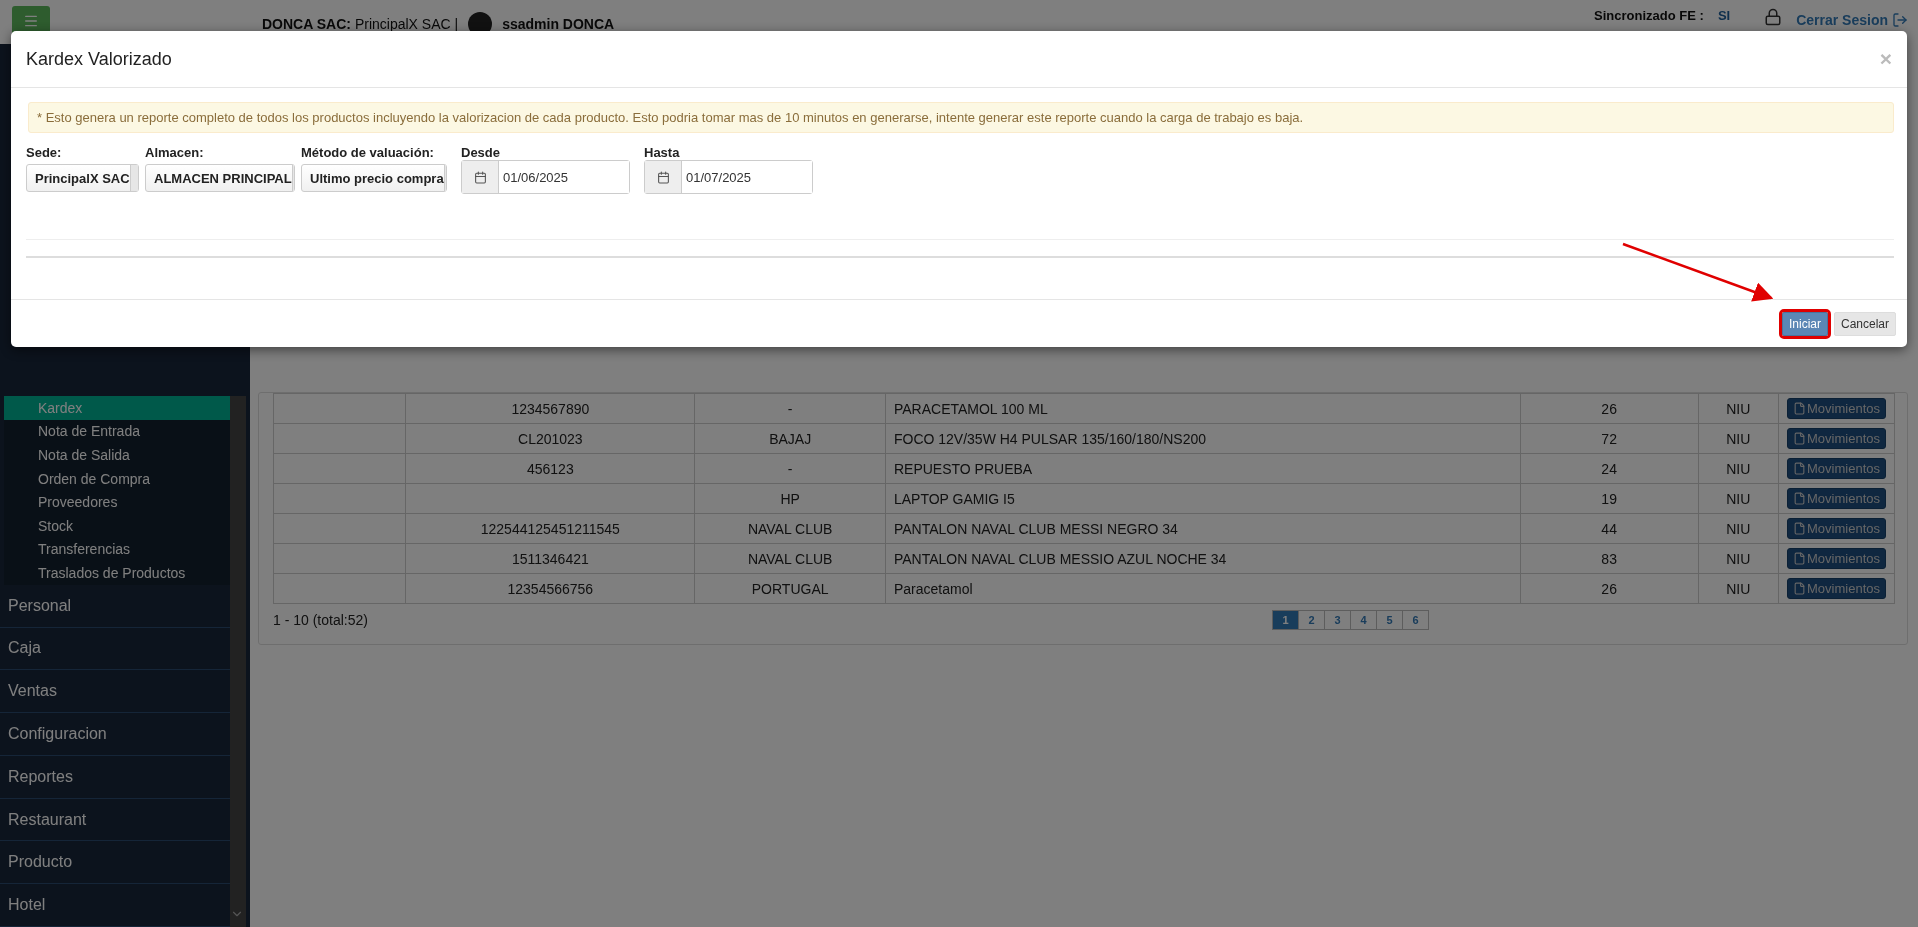 Image resolution: width=1918 pixels, height=927 pixels. I want to click on sync-value: SI, so click(1724, 15).